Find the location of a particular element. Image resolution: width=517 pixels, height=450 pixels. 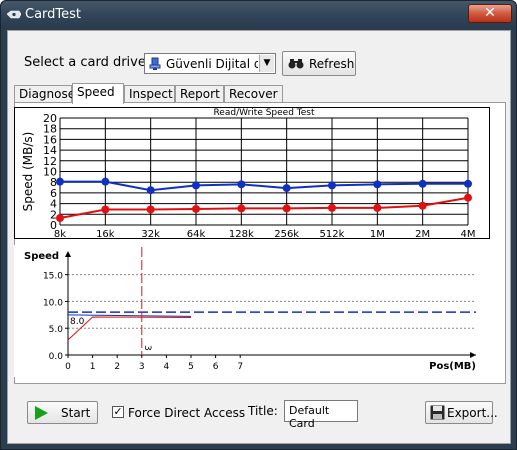

tab-label: Report is located at coordinates (200, 94).